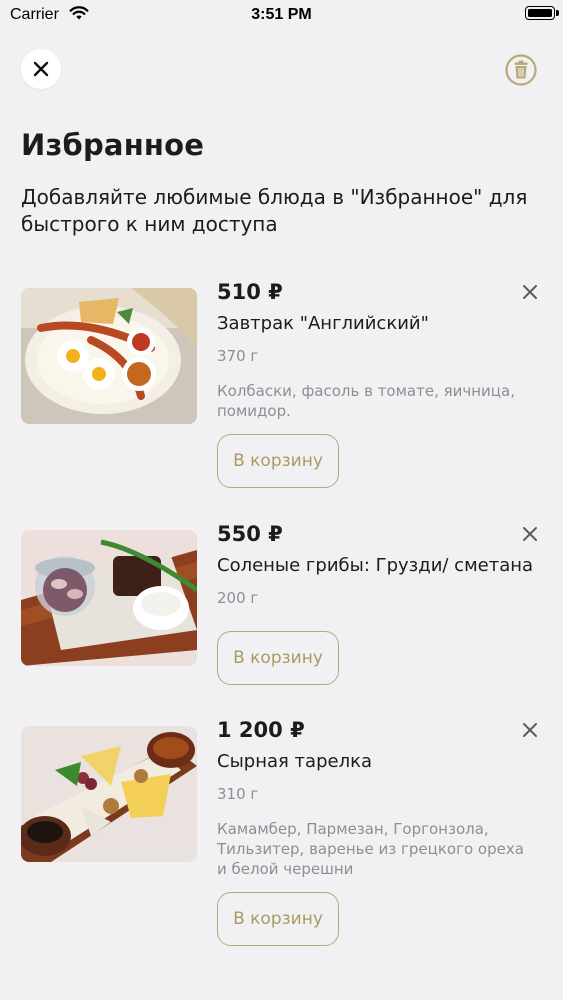 The height and width of the screenshot is (1000, 563). What do you see at coordinates (238, 356) in the screenshot?
I see `item-weight: 370 г` at bounding box center [238, 356].